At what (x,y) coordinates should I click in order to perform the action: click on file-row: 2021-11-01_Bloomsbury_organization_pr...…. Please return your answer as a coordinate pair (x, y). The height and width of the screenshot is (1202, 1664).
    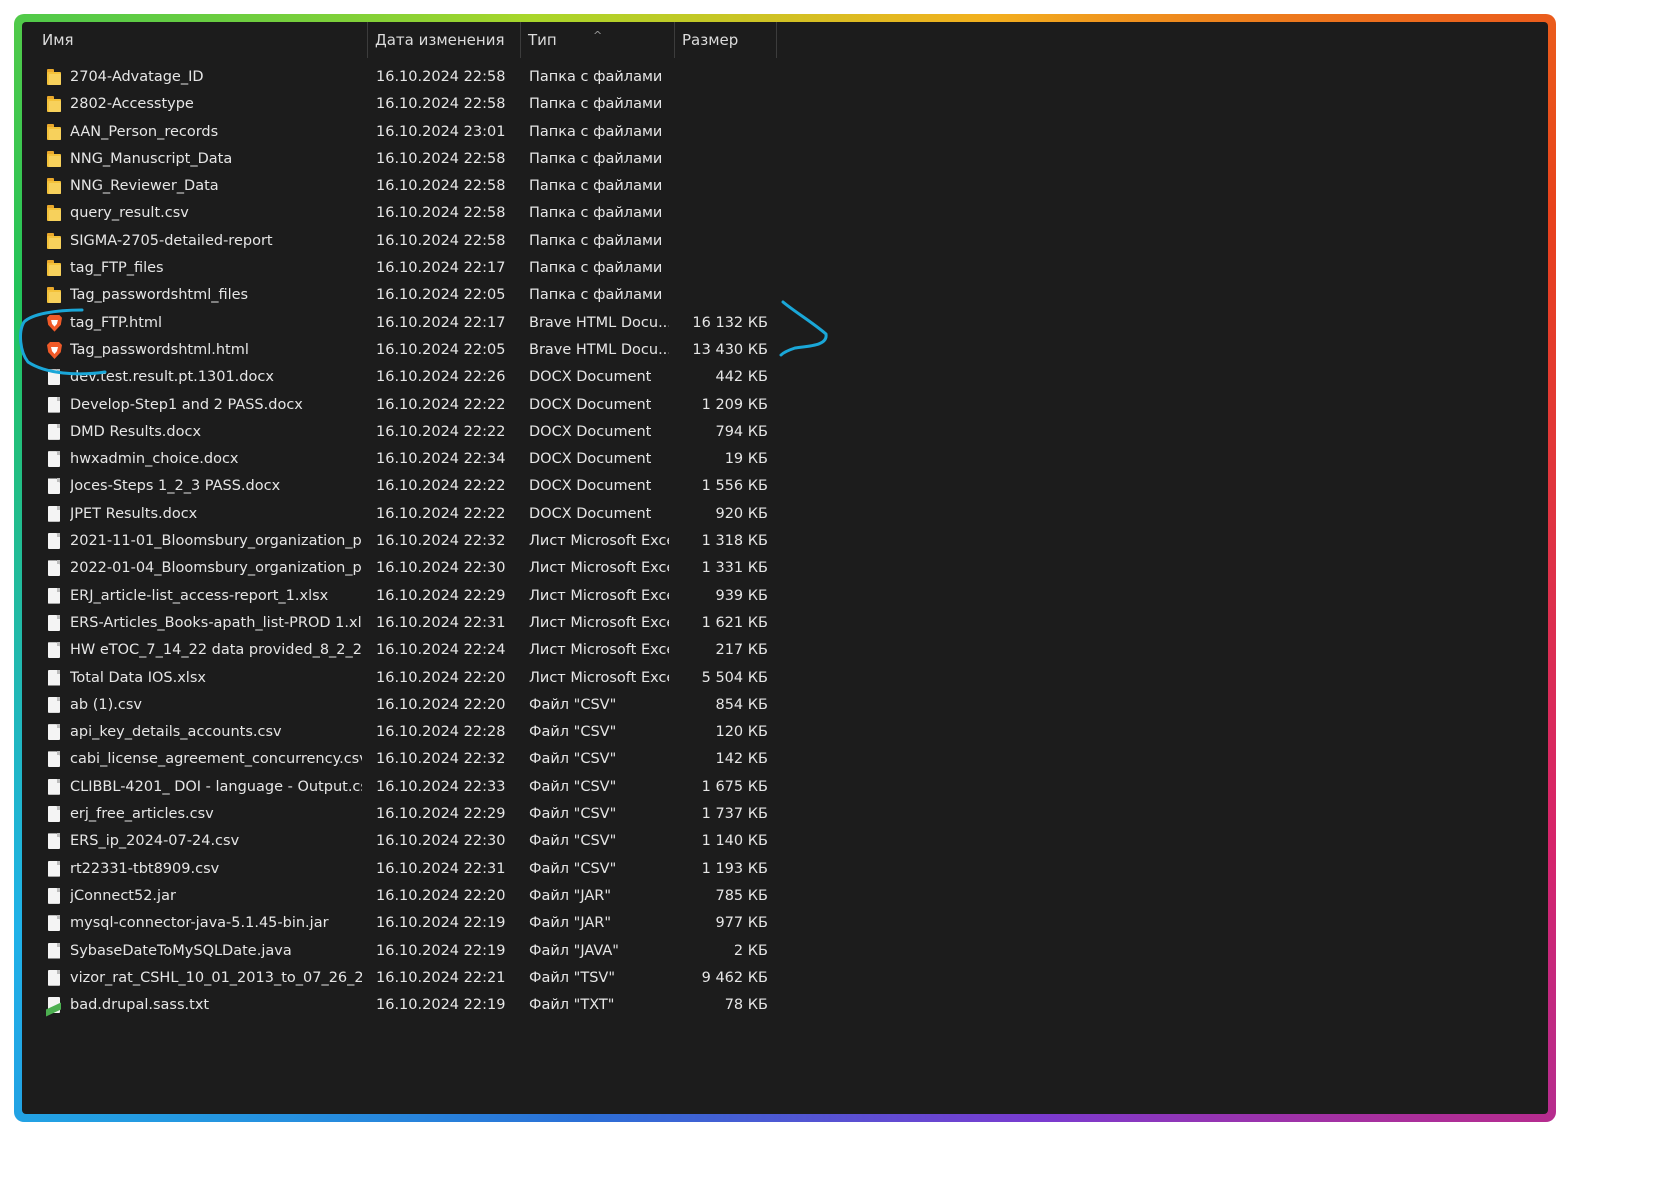
    Looking at the image, I should click on (402, 541).